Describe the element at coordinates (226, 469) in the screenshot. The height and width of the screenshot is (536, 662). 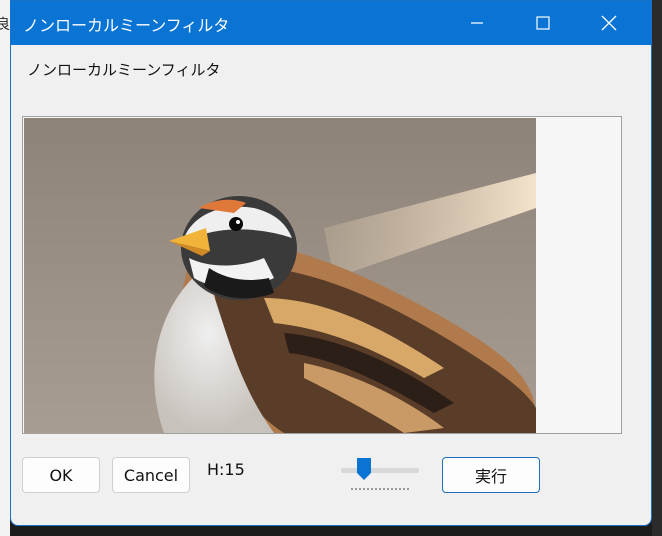
I see `h-value-label: H:15` at that location.